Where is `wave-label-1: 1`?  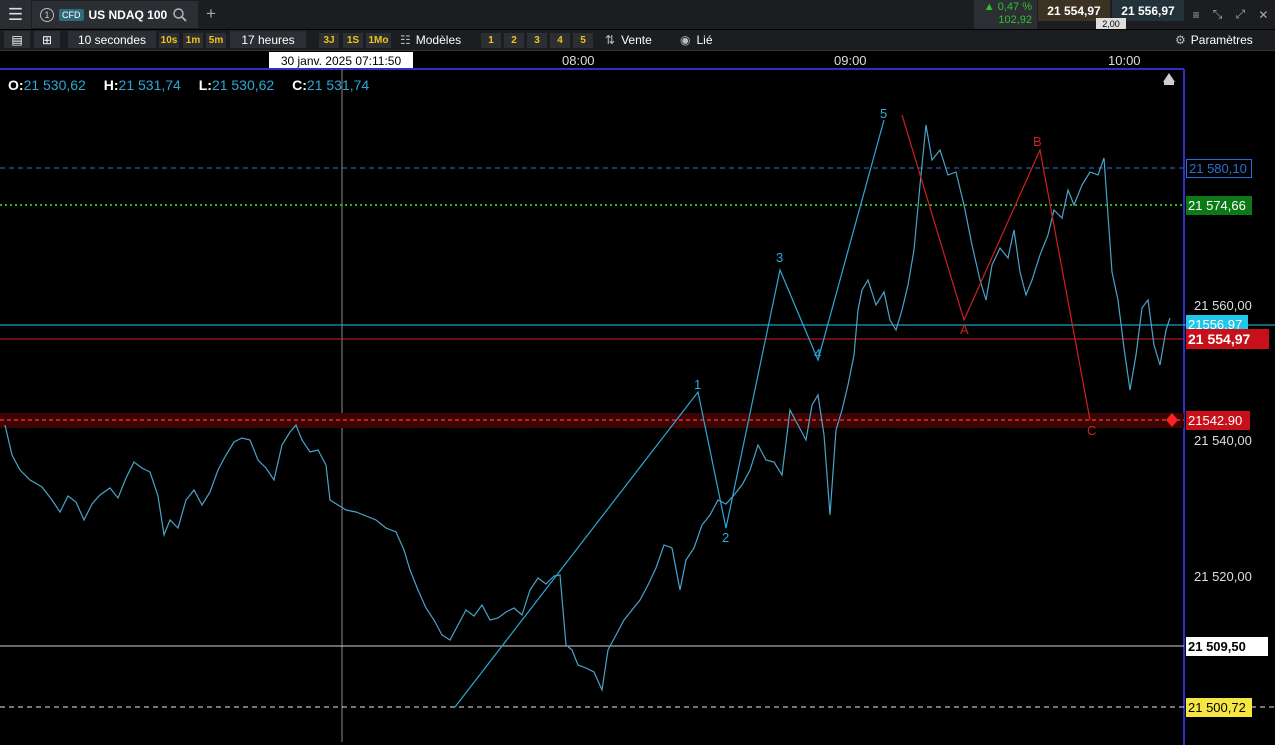
wave-label-1: 1 is located at coordinates (697, 384).